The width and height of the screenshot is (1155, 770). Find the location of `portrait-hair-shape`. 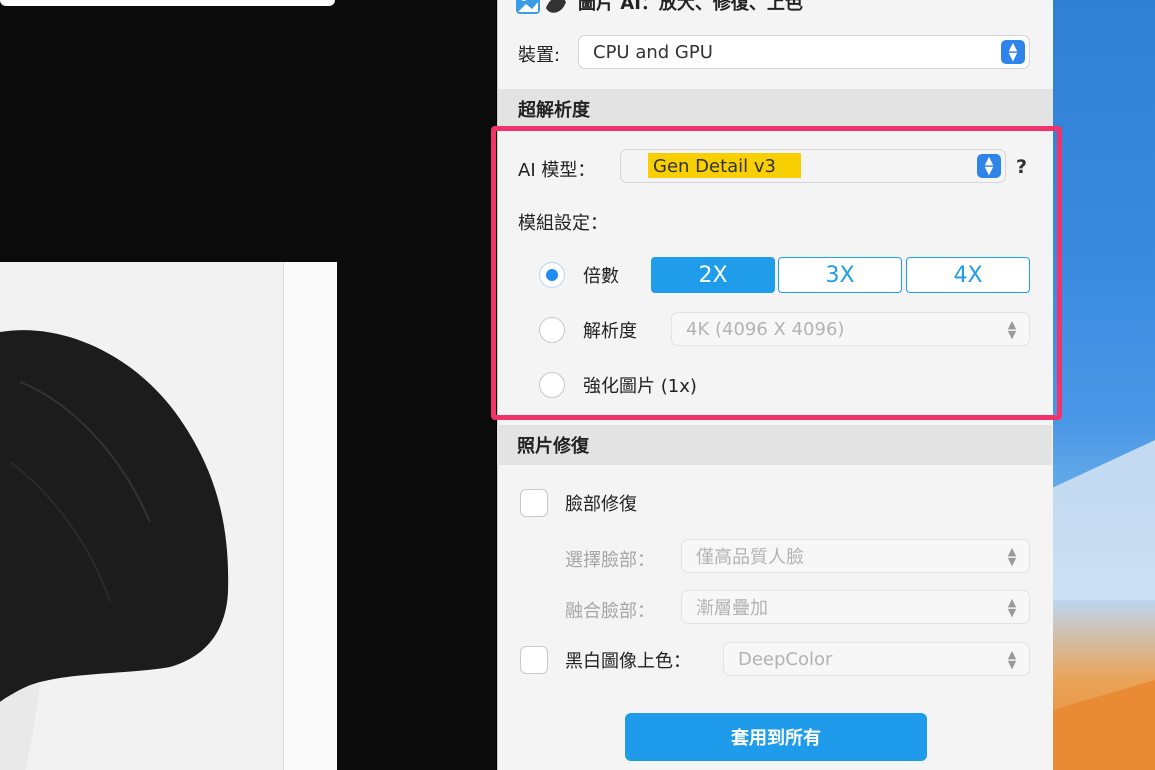

portrait-hair-shape is located at coordinates (114, 550).